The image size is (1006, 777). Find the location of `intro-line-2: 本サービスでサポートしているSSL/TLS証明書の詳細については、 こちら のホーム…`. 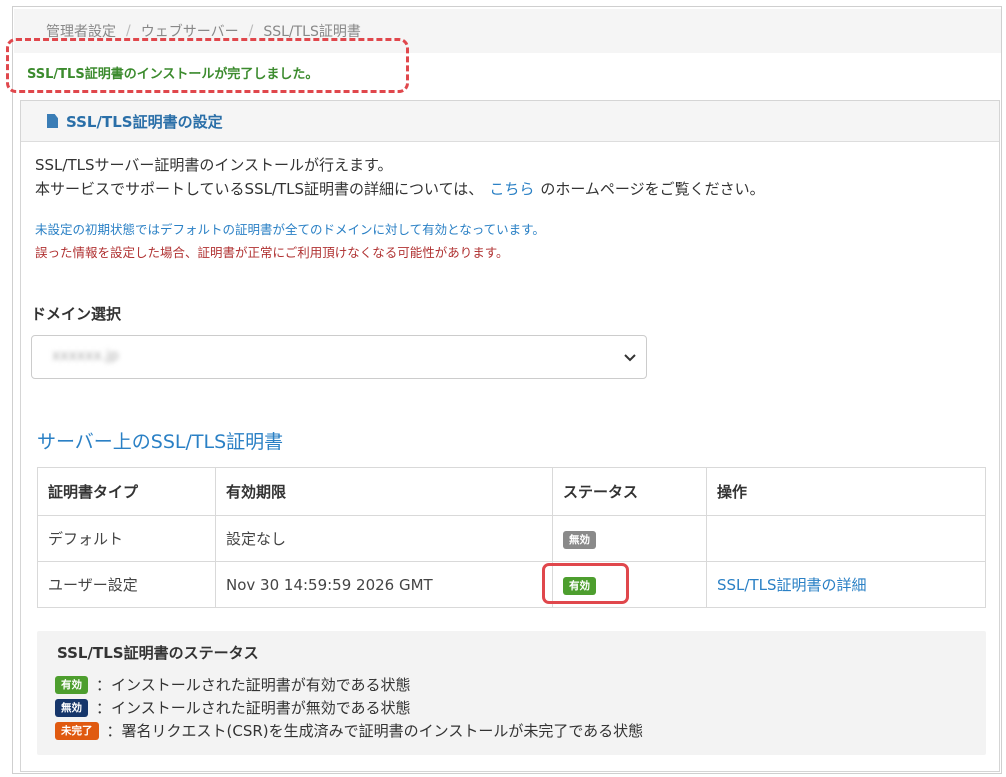

intro-line-2: 本サービスでサポートしているSSL/TLS証明書の詳細については、 こちら のホーム… is located at coordinates (400, 189).